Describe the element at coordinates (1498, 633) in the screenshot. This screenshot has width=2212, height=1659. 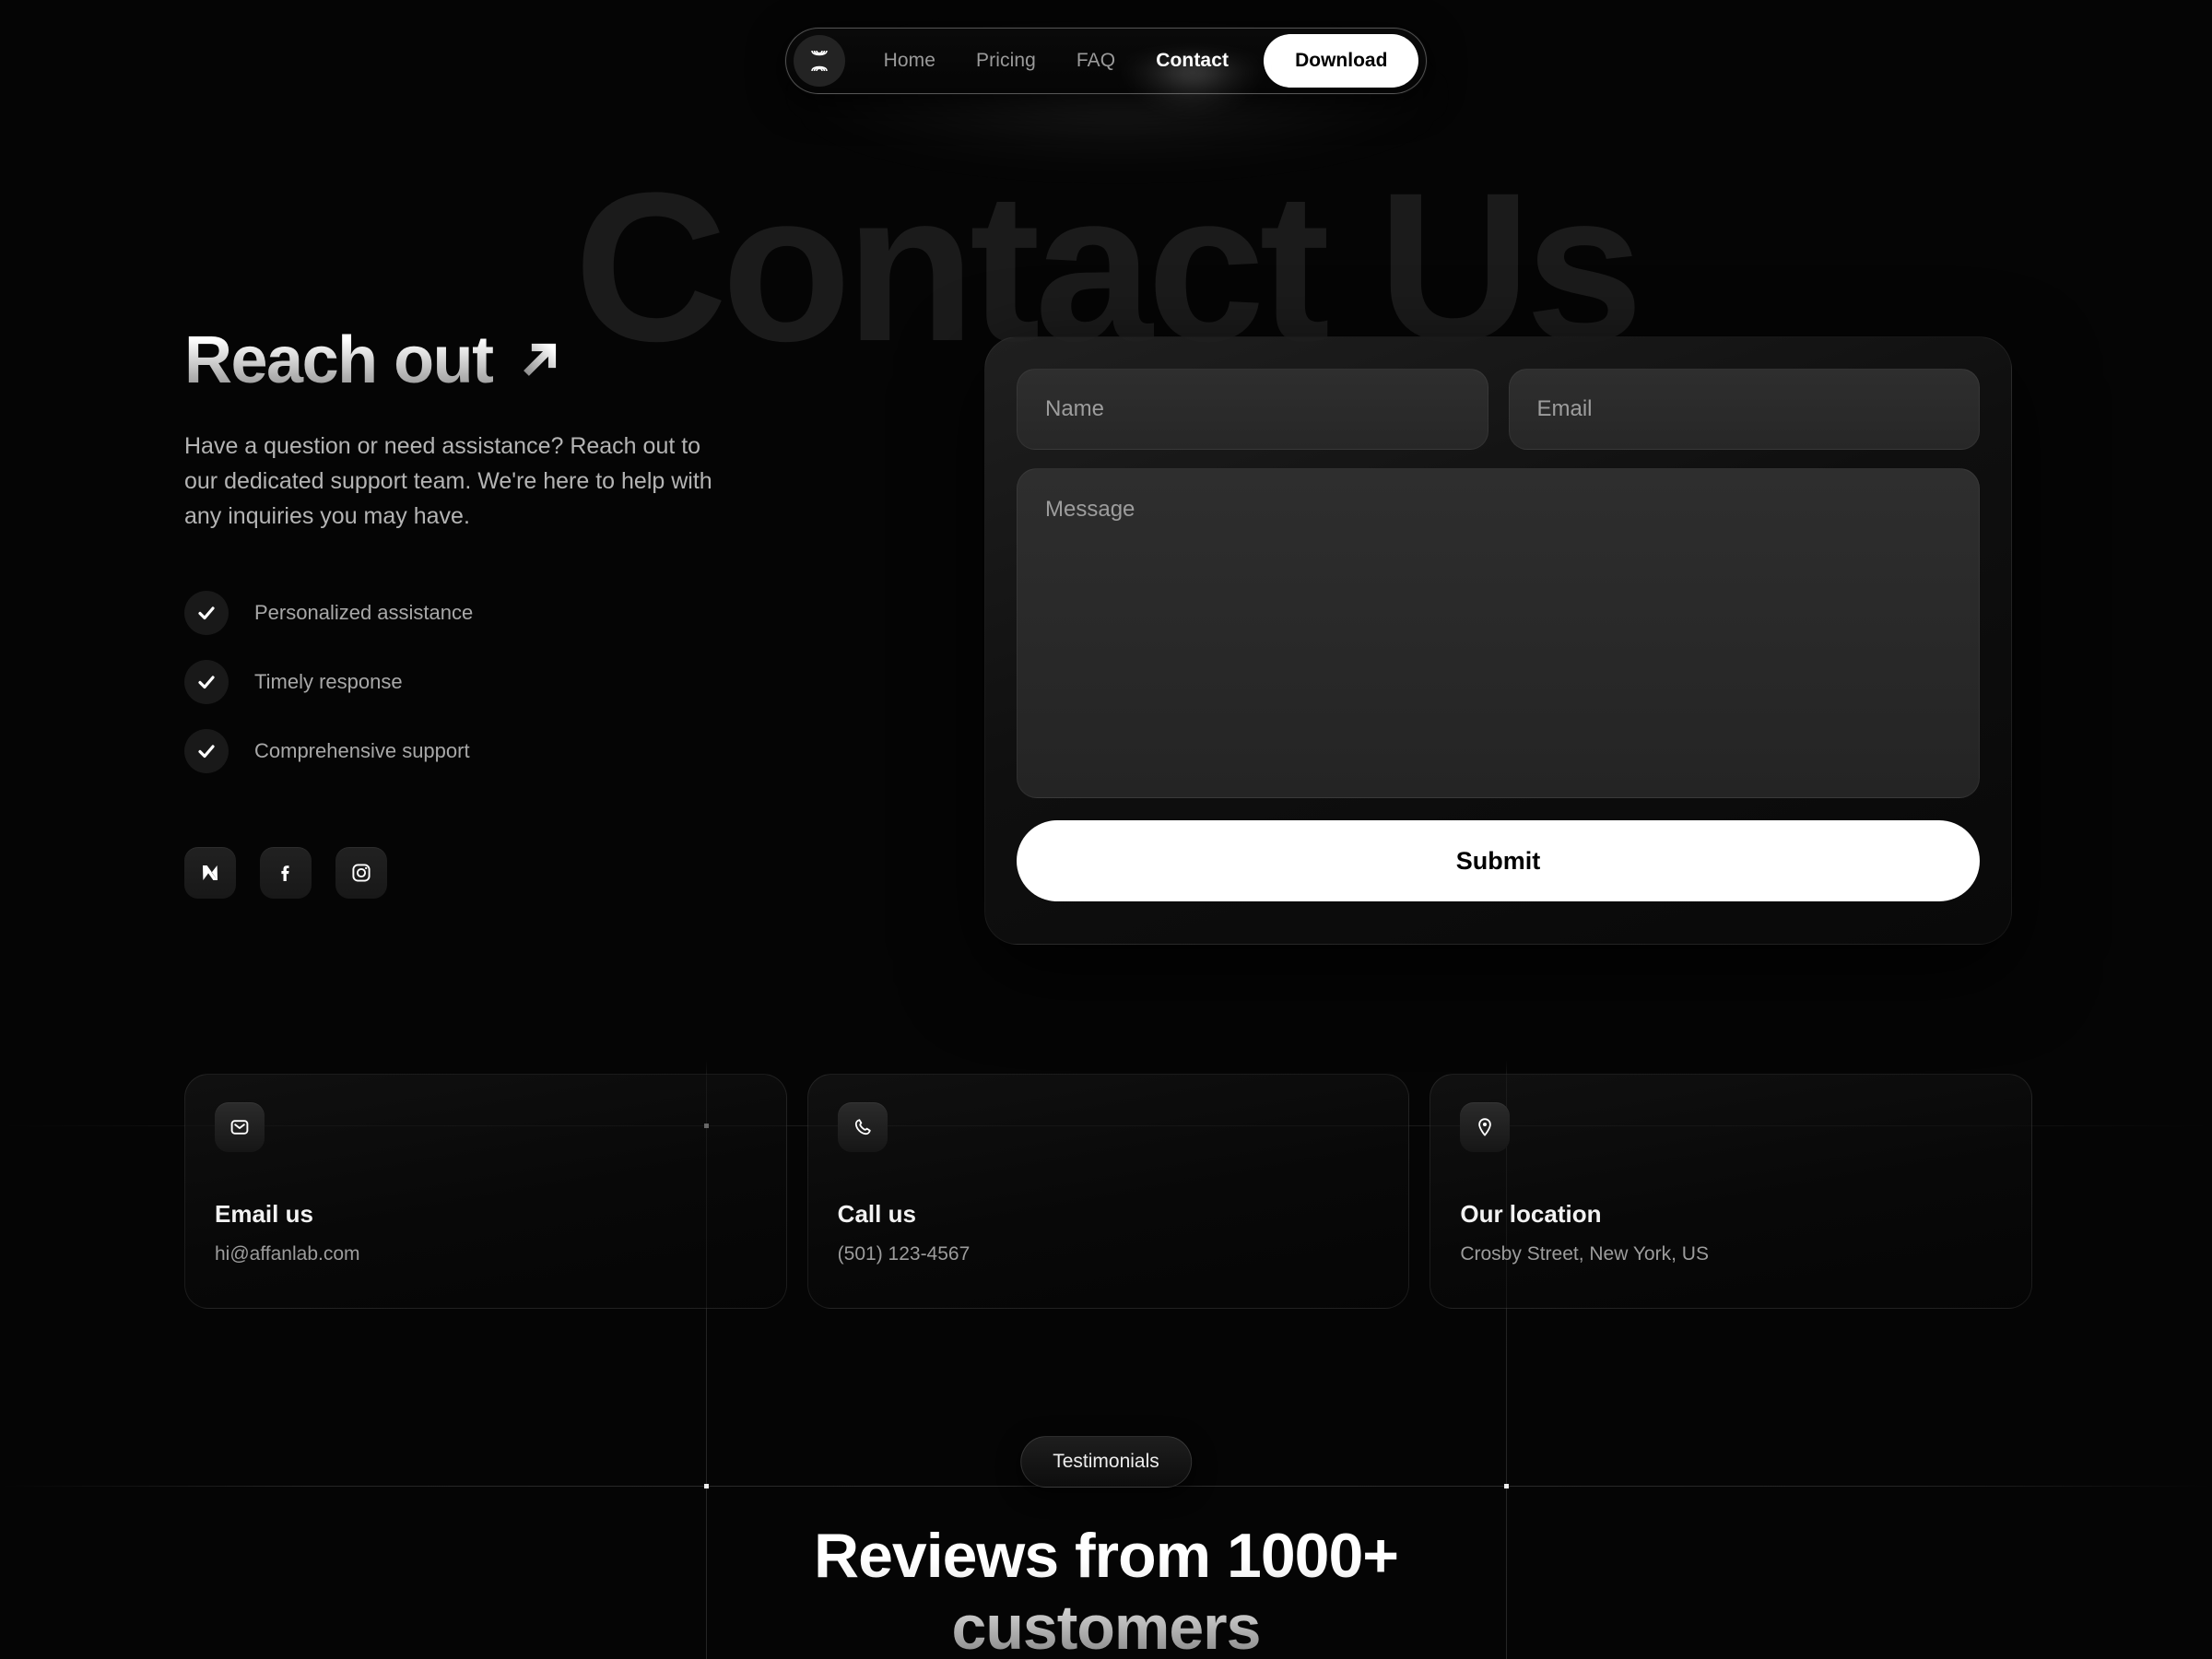
I see `message-textarea` at that location.